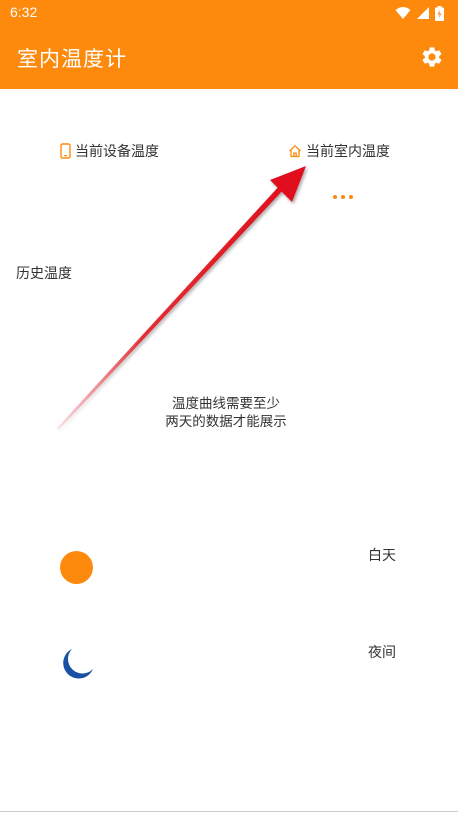 The height and width of the screenshot is (814, 458). I want to click on indoor-temperature-label: 当前室内温度, so click(348, 152).